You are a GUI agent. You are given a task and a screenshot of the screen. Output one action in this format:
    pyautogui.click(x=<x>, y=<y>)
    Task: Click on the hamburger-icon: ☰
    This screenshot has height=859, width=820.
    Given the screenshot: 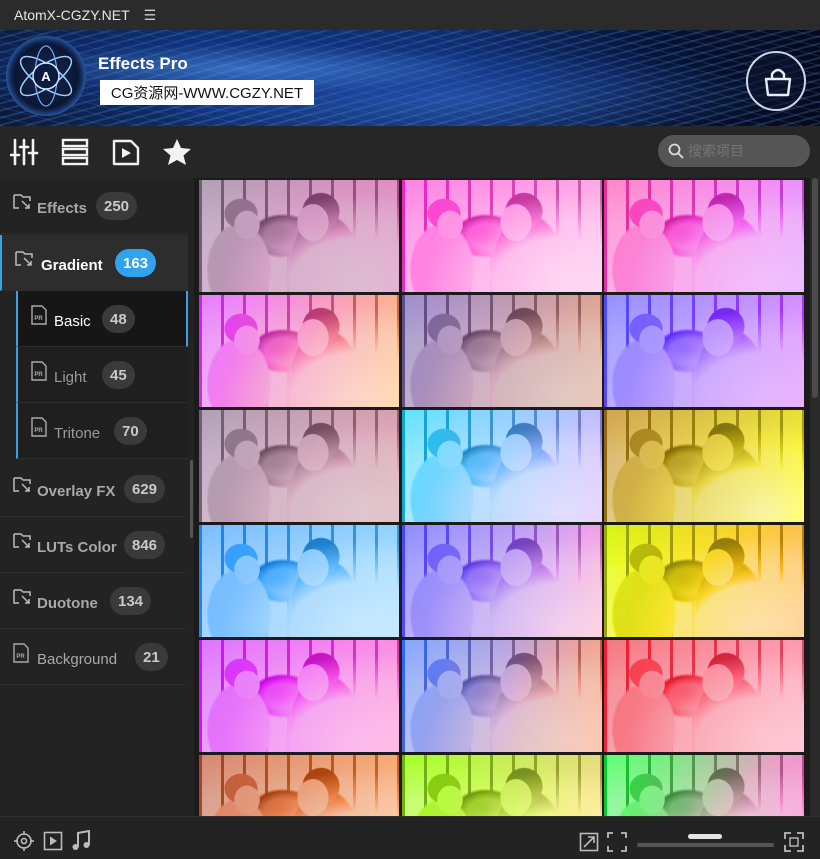 What is the action you would take?
    pyautogui.click(x=150, y=15)
    